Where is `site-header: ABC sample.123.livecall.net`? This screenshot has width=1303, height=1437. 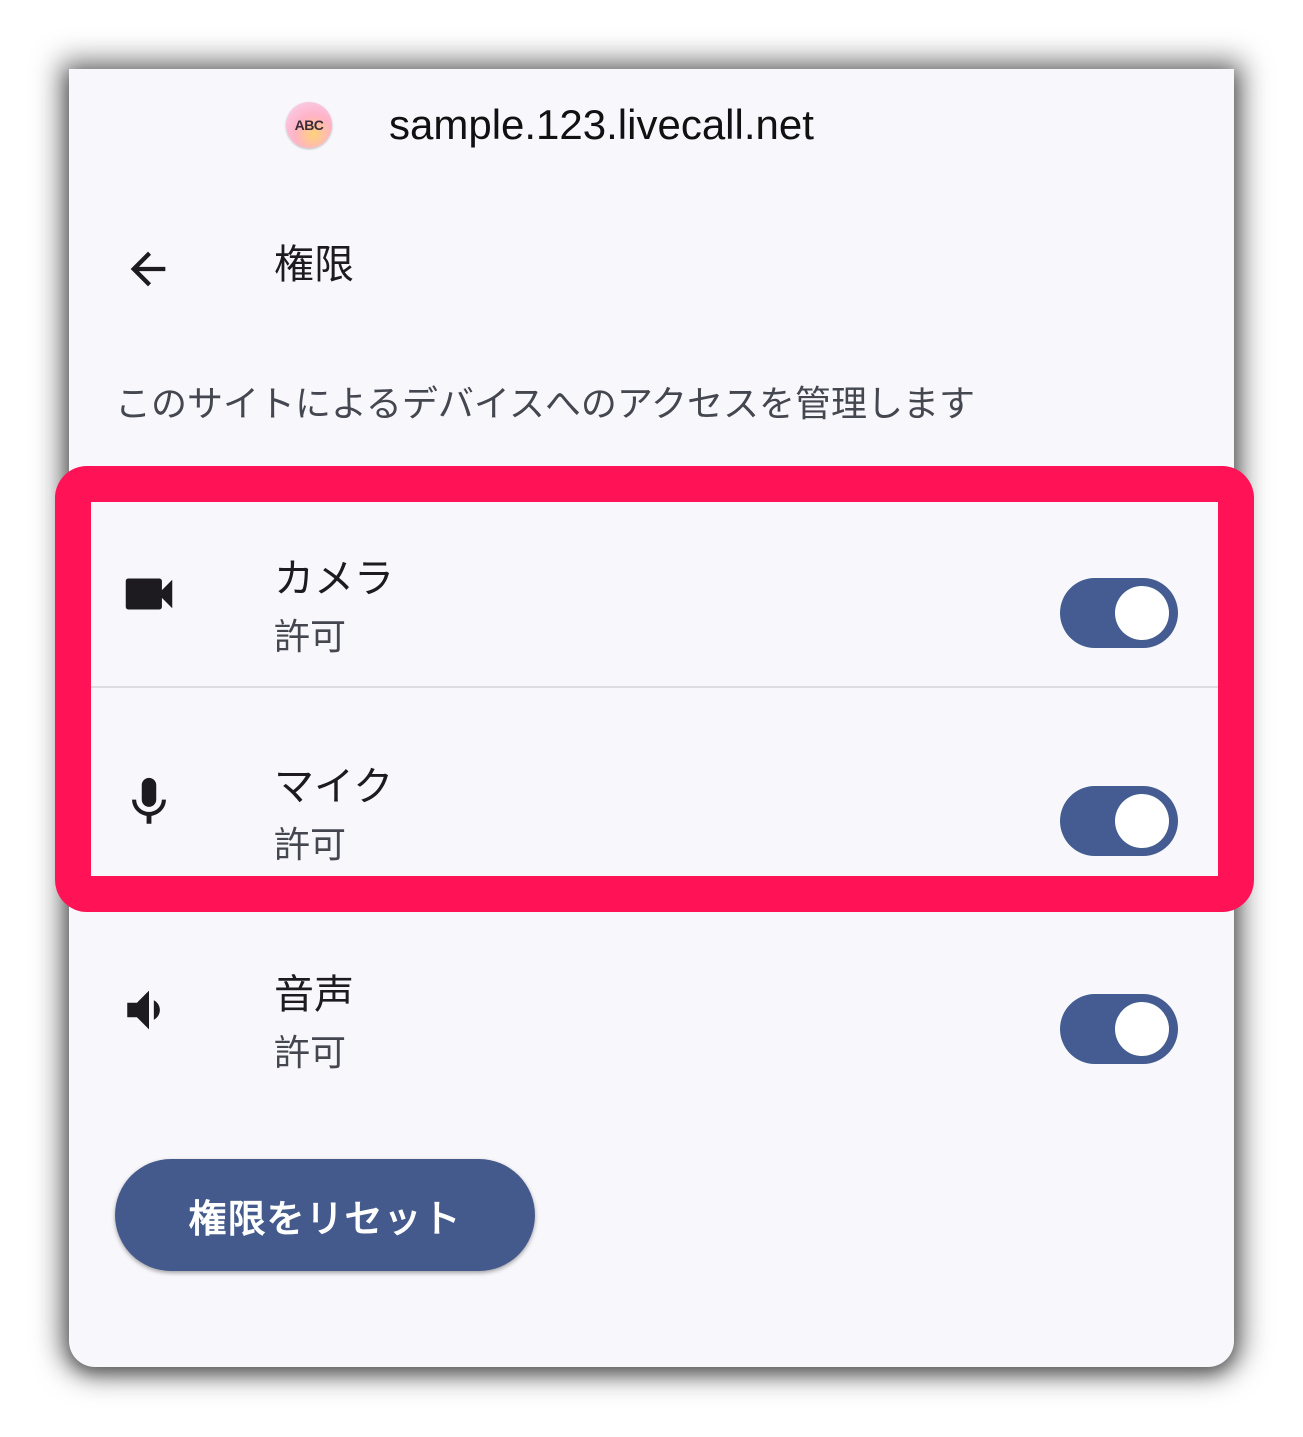 site-header: ABC sample.123.livecall.net is located at coordinates (651, 124).